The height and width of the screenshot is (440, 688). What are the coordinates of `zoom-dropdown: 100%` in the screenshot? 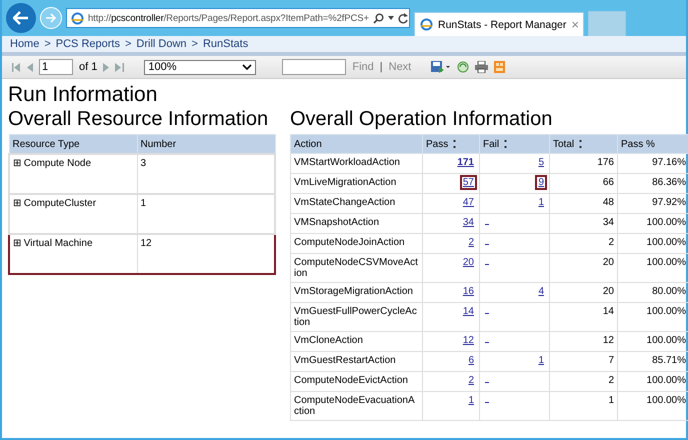 It's located at (200, 67).